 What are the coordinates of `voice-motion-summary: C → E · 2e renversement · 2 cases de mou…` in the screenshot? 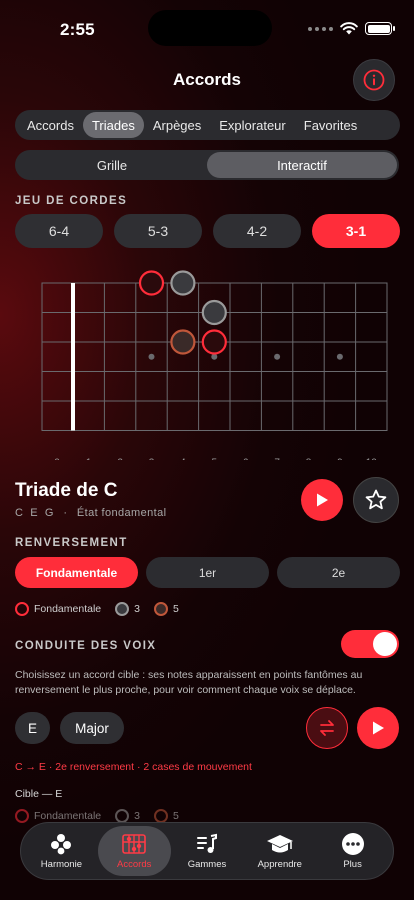 It's located at (133, 767).